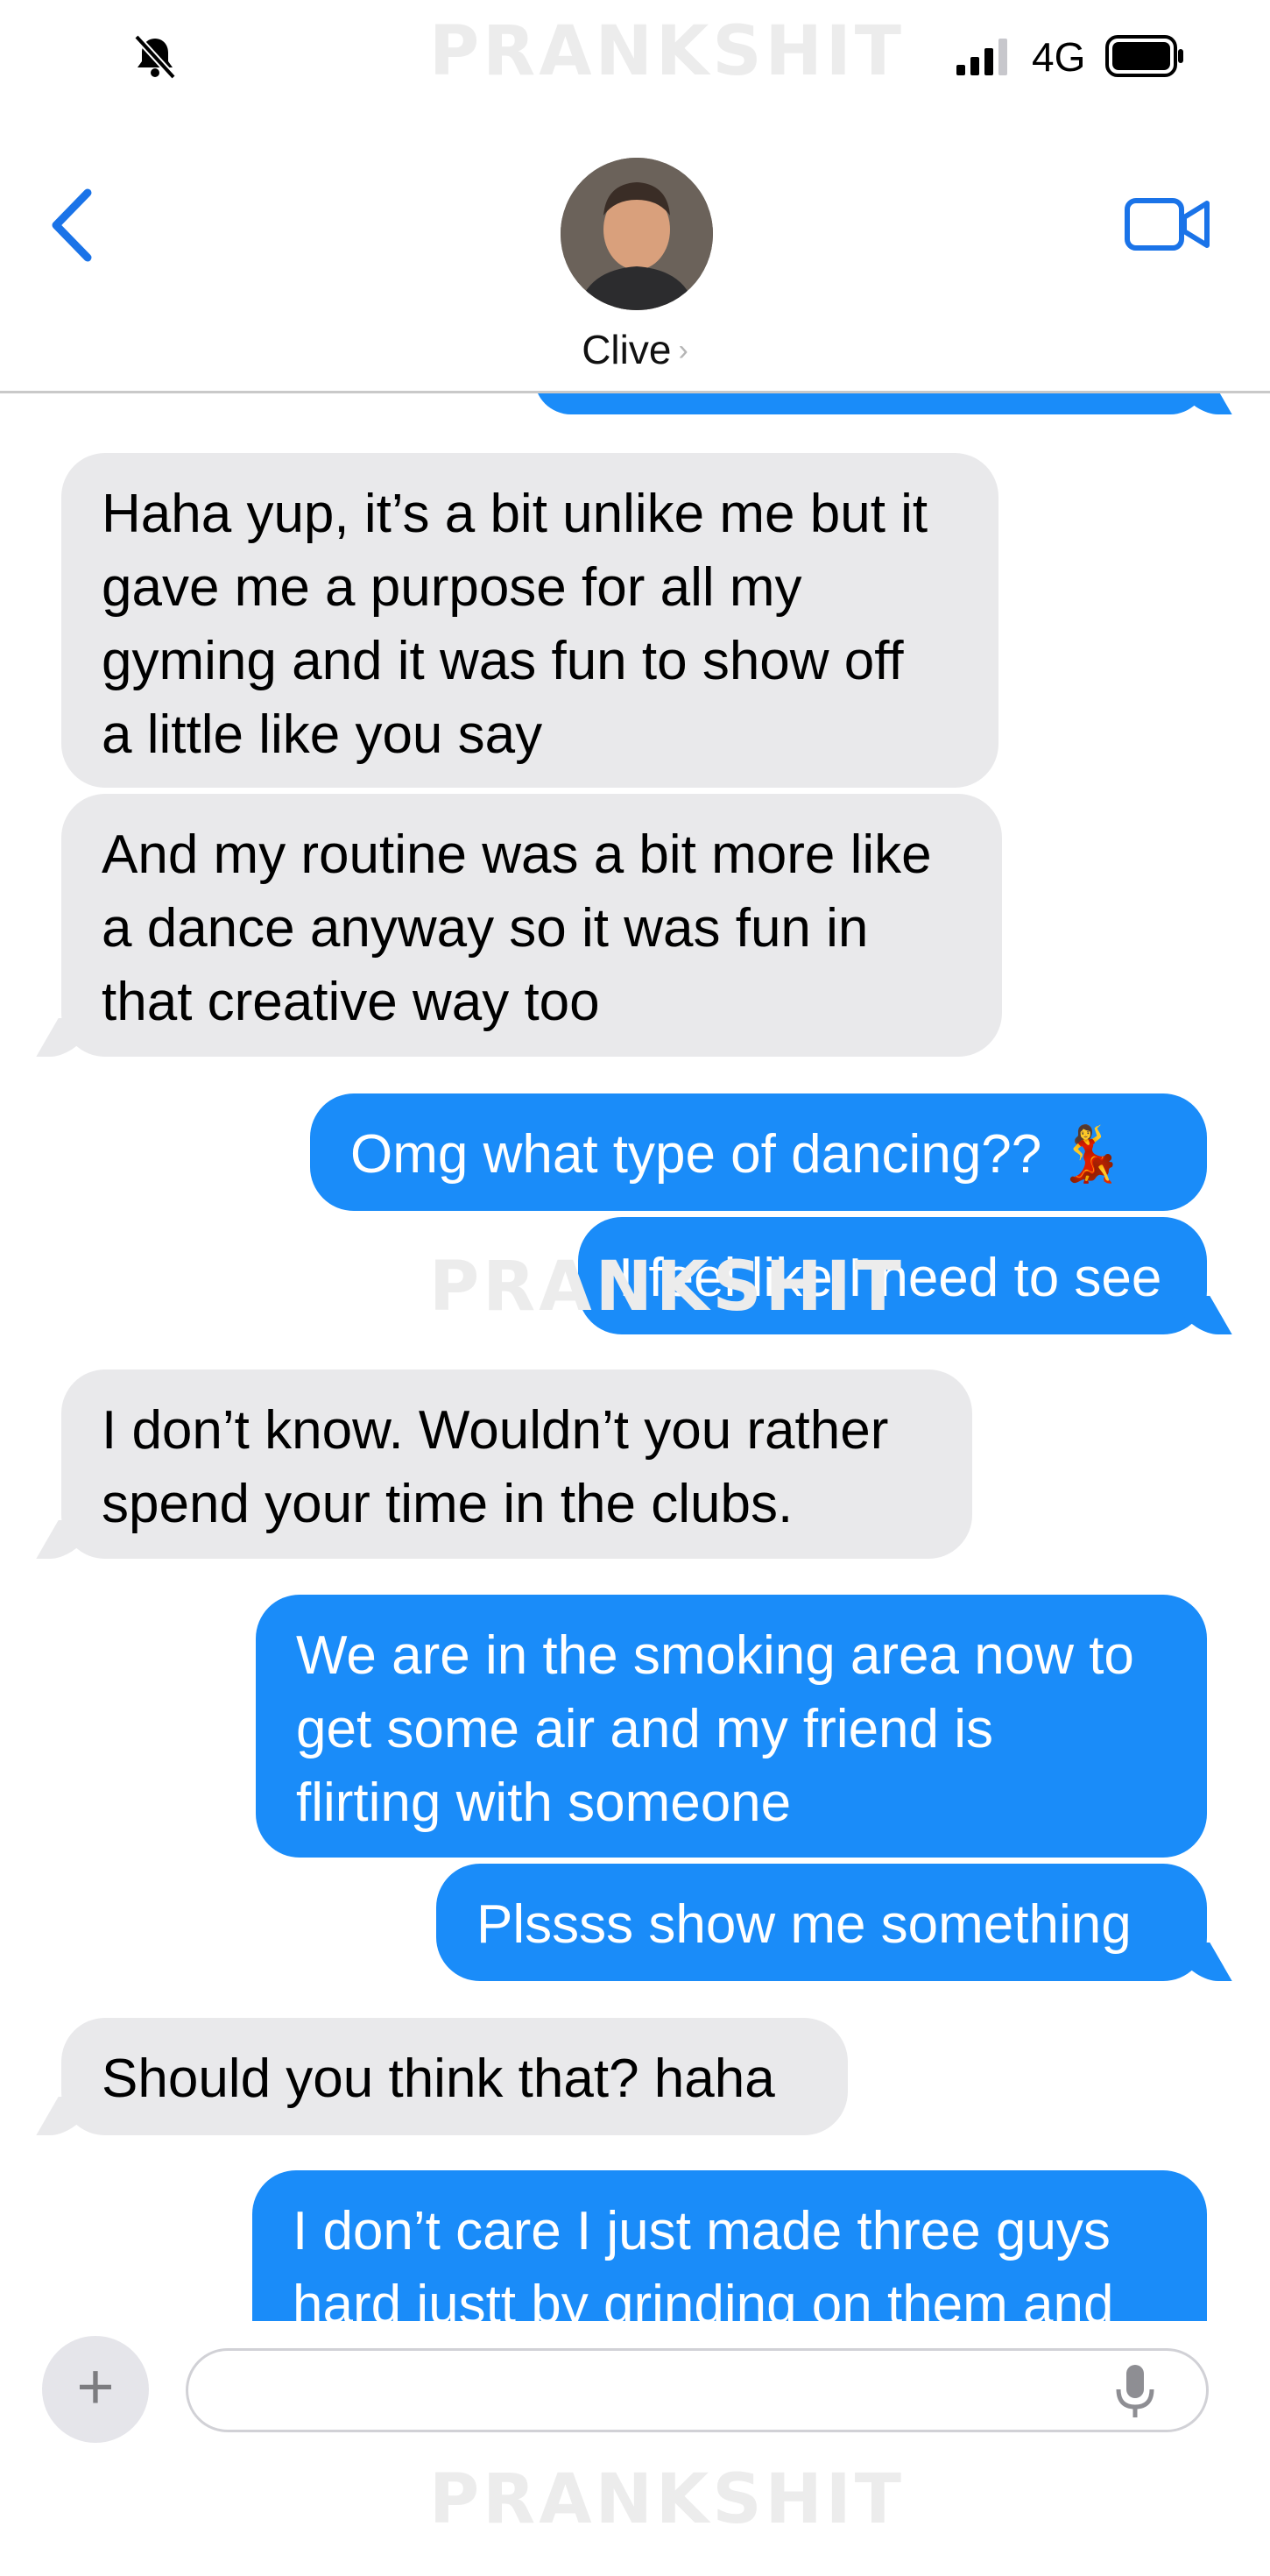 This screenshot has height=2576, width=1270. Describe the element at coordinates (683, 350) in the screenshot. I see `chevron-right-icon: ›` at that location.